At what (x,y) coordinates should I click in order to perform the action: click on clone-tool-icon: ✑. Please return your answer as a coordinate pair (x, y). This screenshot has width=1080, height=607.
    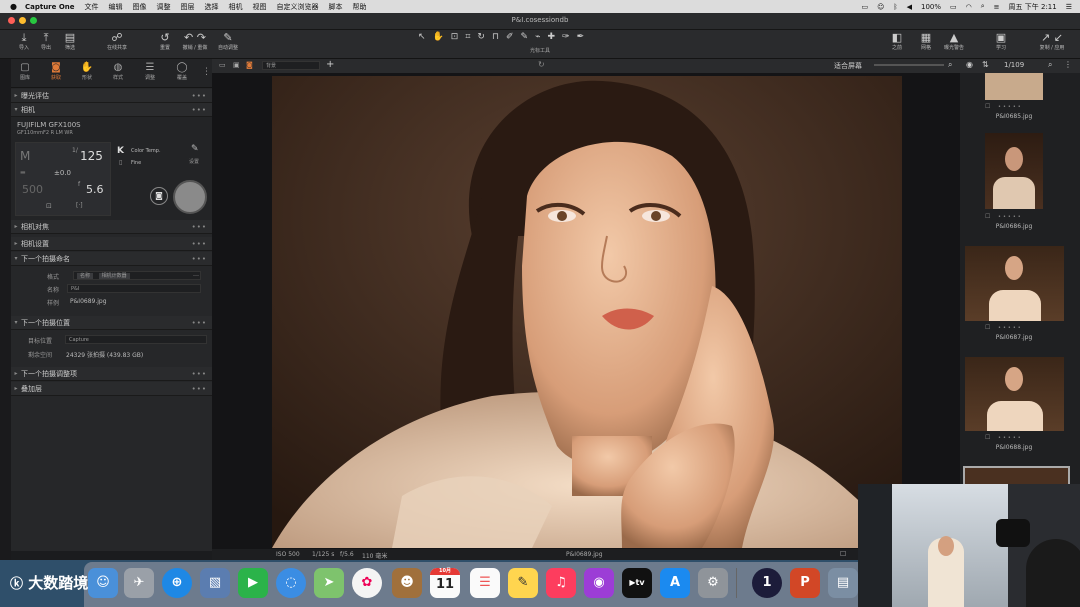
    Looking at the image, I should click on (569, 37).